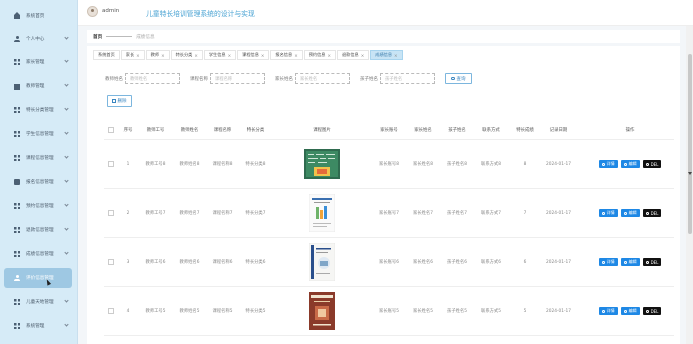 The image size is (693, 344). I want to click on tag-label: 退款信息, so click(350, 54).